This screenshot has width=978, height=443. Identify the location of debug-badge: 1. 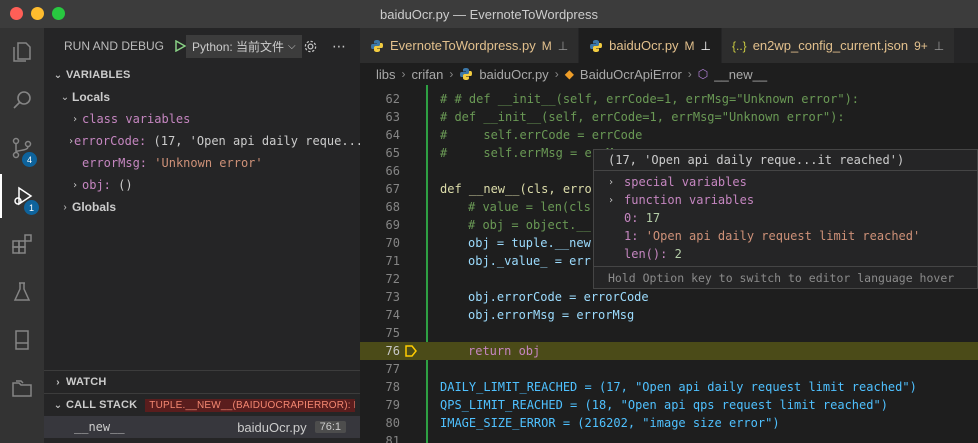
(31, 207).